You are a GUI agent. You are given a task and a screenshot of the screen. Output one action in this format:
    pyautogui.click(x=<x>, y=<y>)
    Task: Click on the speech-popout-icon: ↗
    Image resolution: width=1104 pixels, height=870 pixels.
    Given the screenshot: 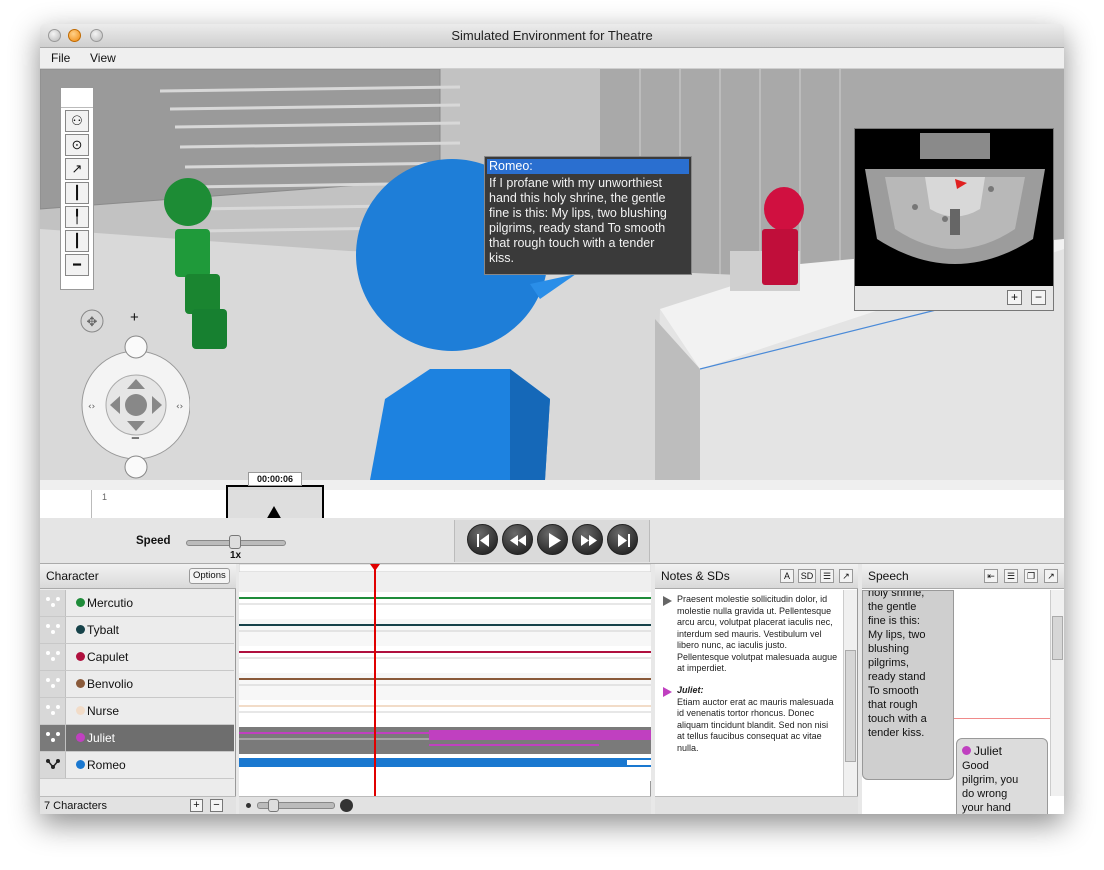 What is the action you would take?
    pyautogui.click(x=1051, y=576)
    